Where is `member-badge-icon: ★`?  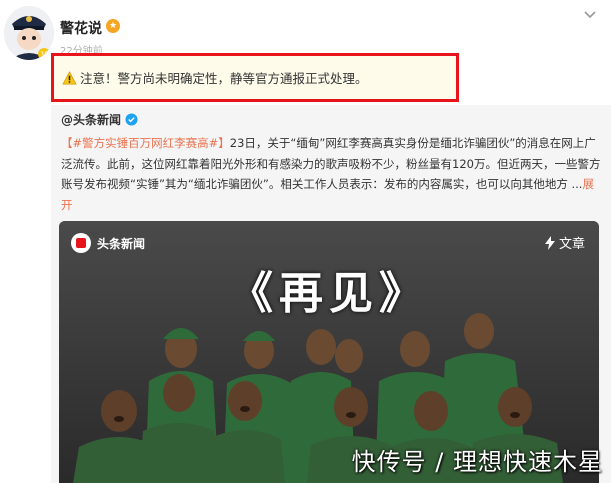
member-badge-icon: ★ is located at coordinates (113, 26).